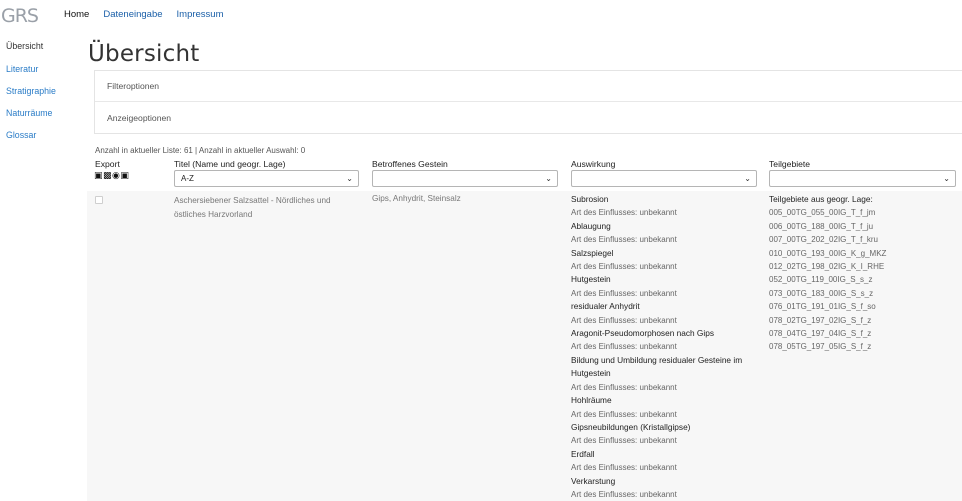 Image resolution: width=962 pixels, height=501 pixels. What do you see at coordinates (822, 213) in the screenshot?
I see `part-item: 005_00TG_055_00IG_T_f_jm` at bounding box center [822, 213].